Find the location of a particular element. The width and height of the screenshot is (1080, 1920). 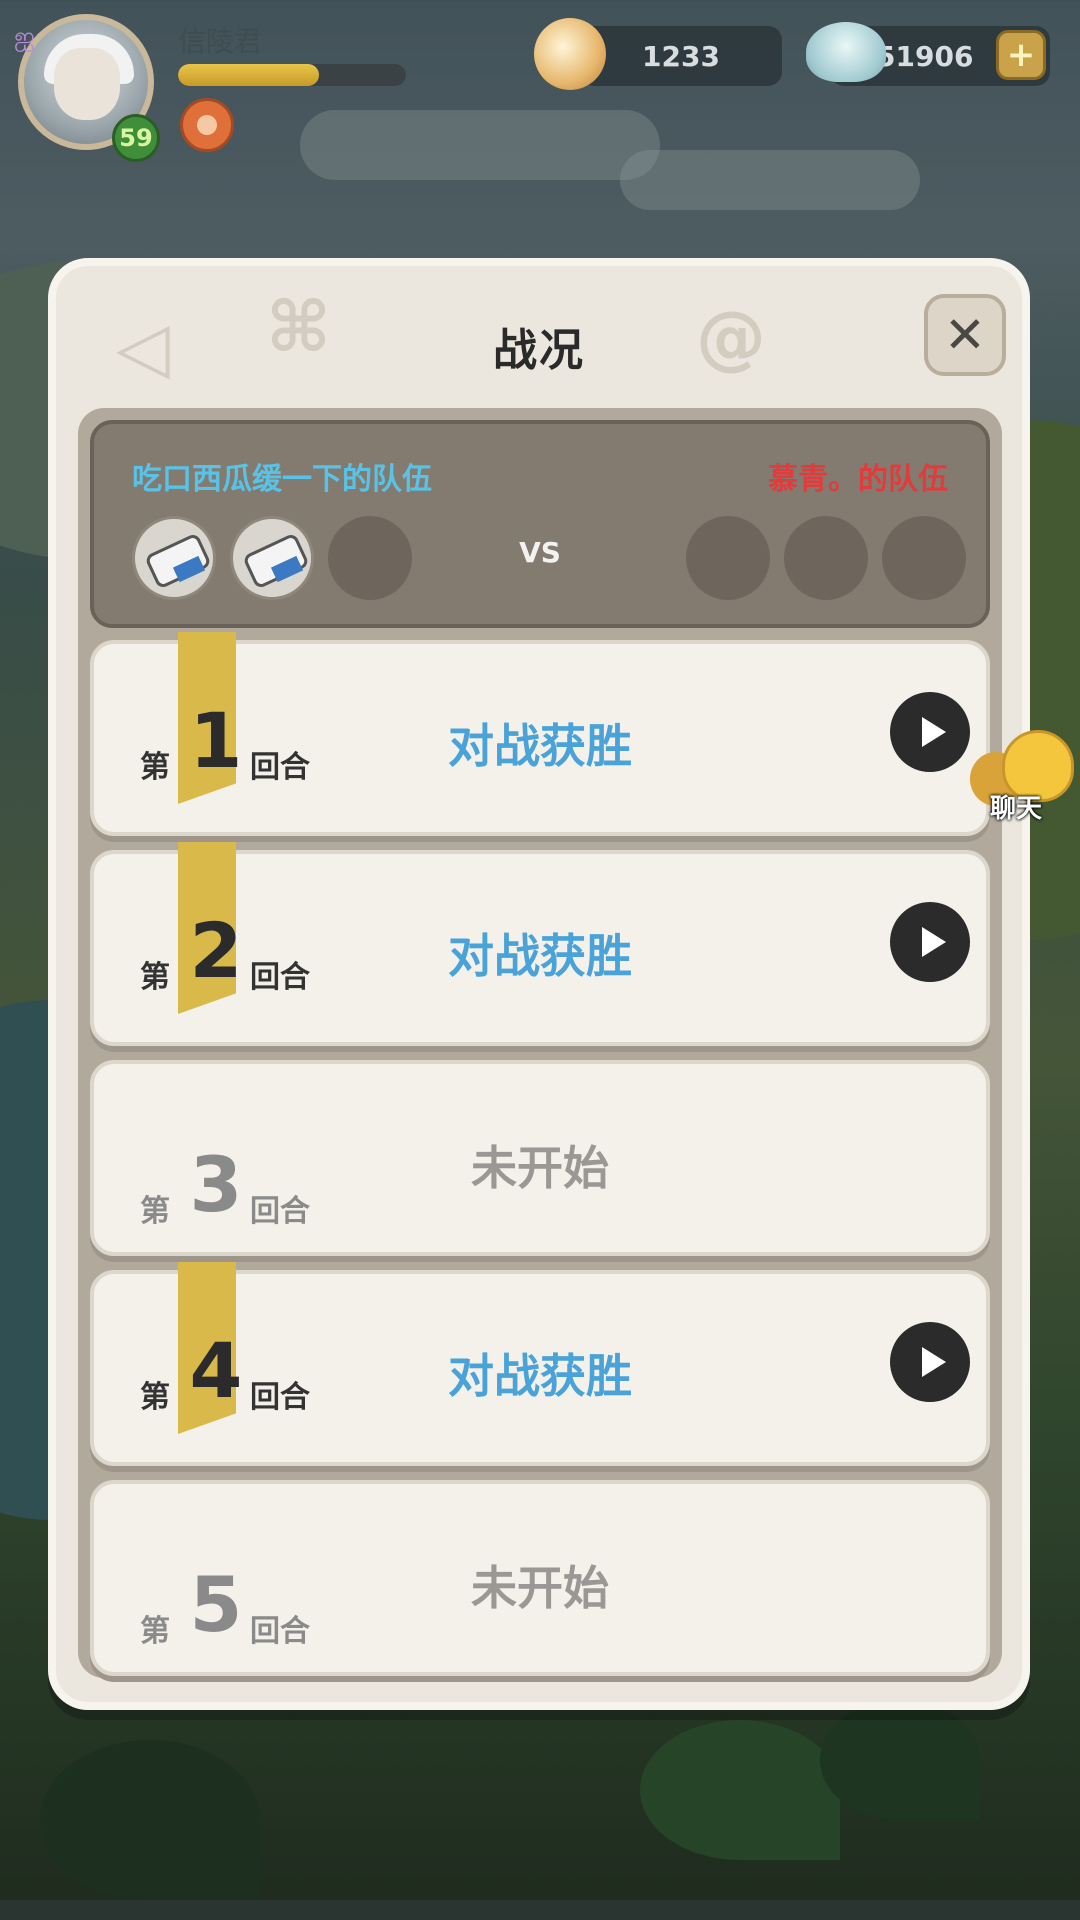

player-name: 信陵君 is located at coordinates (220, 41).